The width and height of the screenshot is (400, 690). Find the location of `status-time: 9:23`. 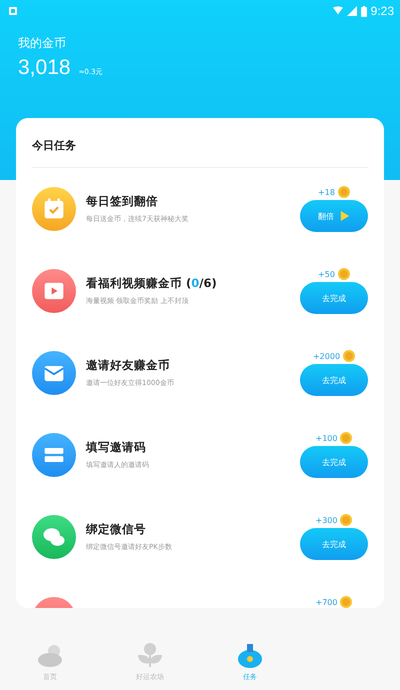

status-time: 9:23 is located at coordinates (382, 11).